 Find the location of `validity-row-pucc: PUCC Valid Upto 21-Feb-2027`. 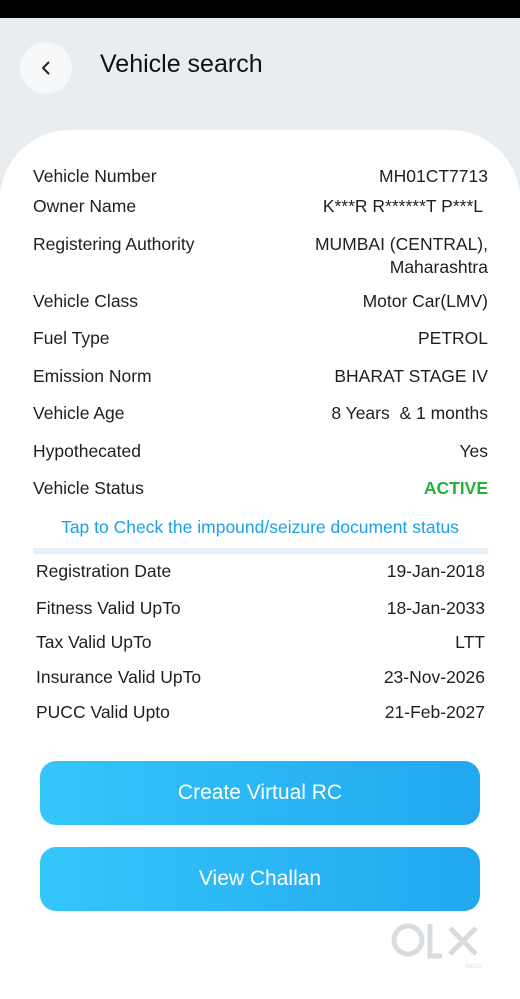

validity-row-pucc: PUCC Valid Upto 21-Feb-2027 is located at coordinates (260, 712).